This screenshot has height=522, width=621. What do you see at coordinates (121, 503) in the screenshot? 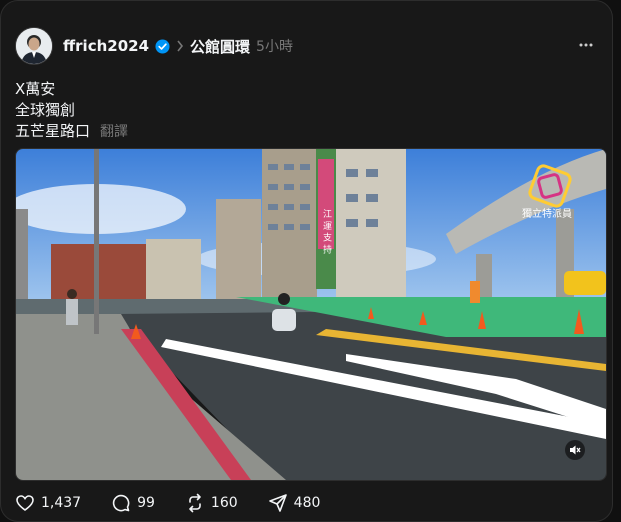
I see `comment-icon` at bounding box center [121, 503].